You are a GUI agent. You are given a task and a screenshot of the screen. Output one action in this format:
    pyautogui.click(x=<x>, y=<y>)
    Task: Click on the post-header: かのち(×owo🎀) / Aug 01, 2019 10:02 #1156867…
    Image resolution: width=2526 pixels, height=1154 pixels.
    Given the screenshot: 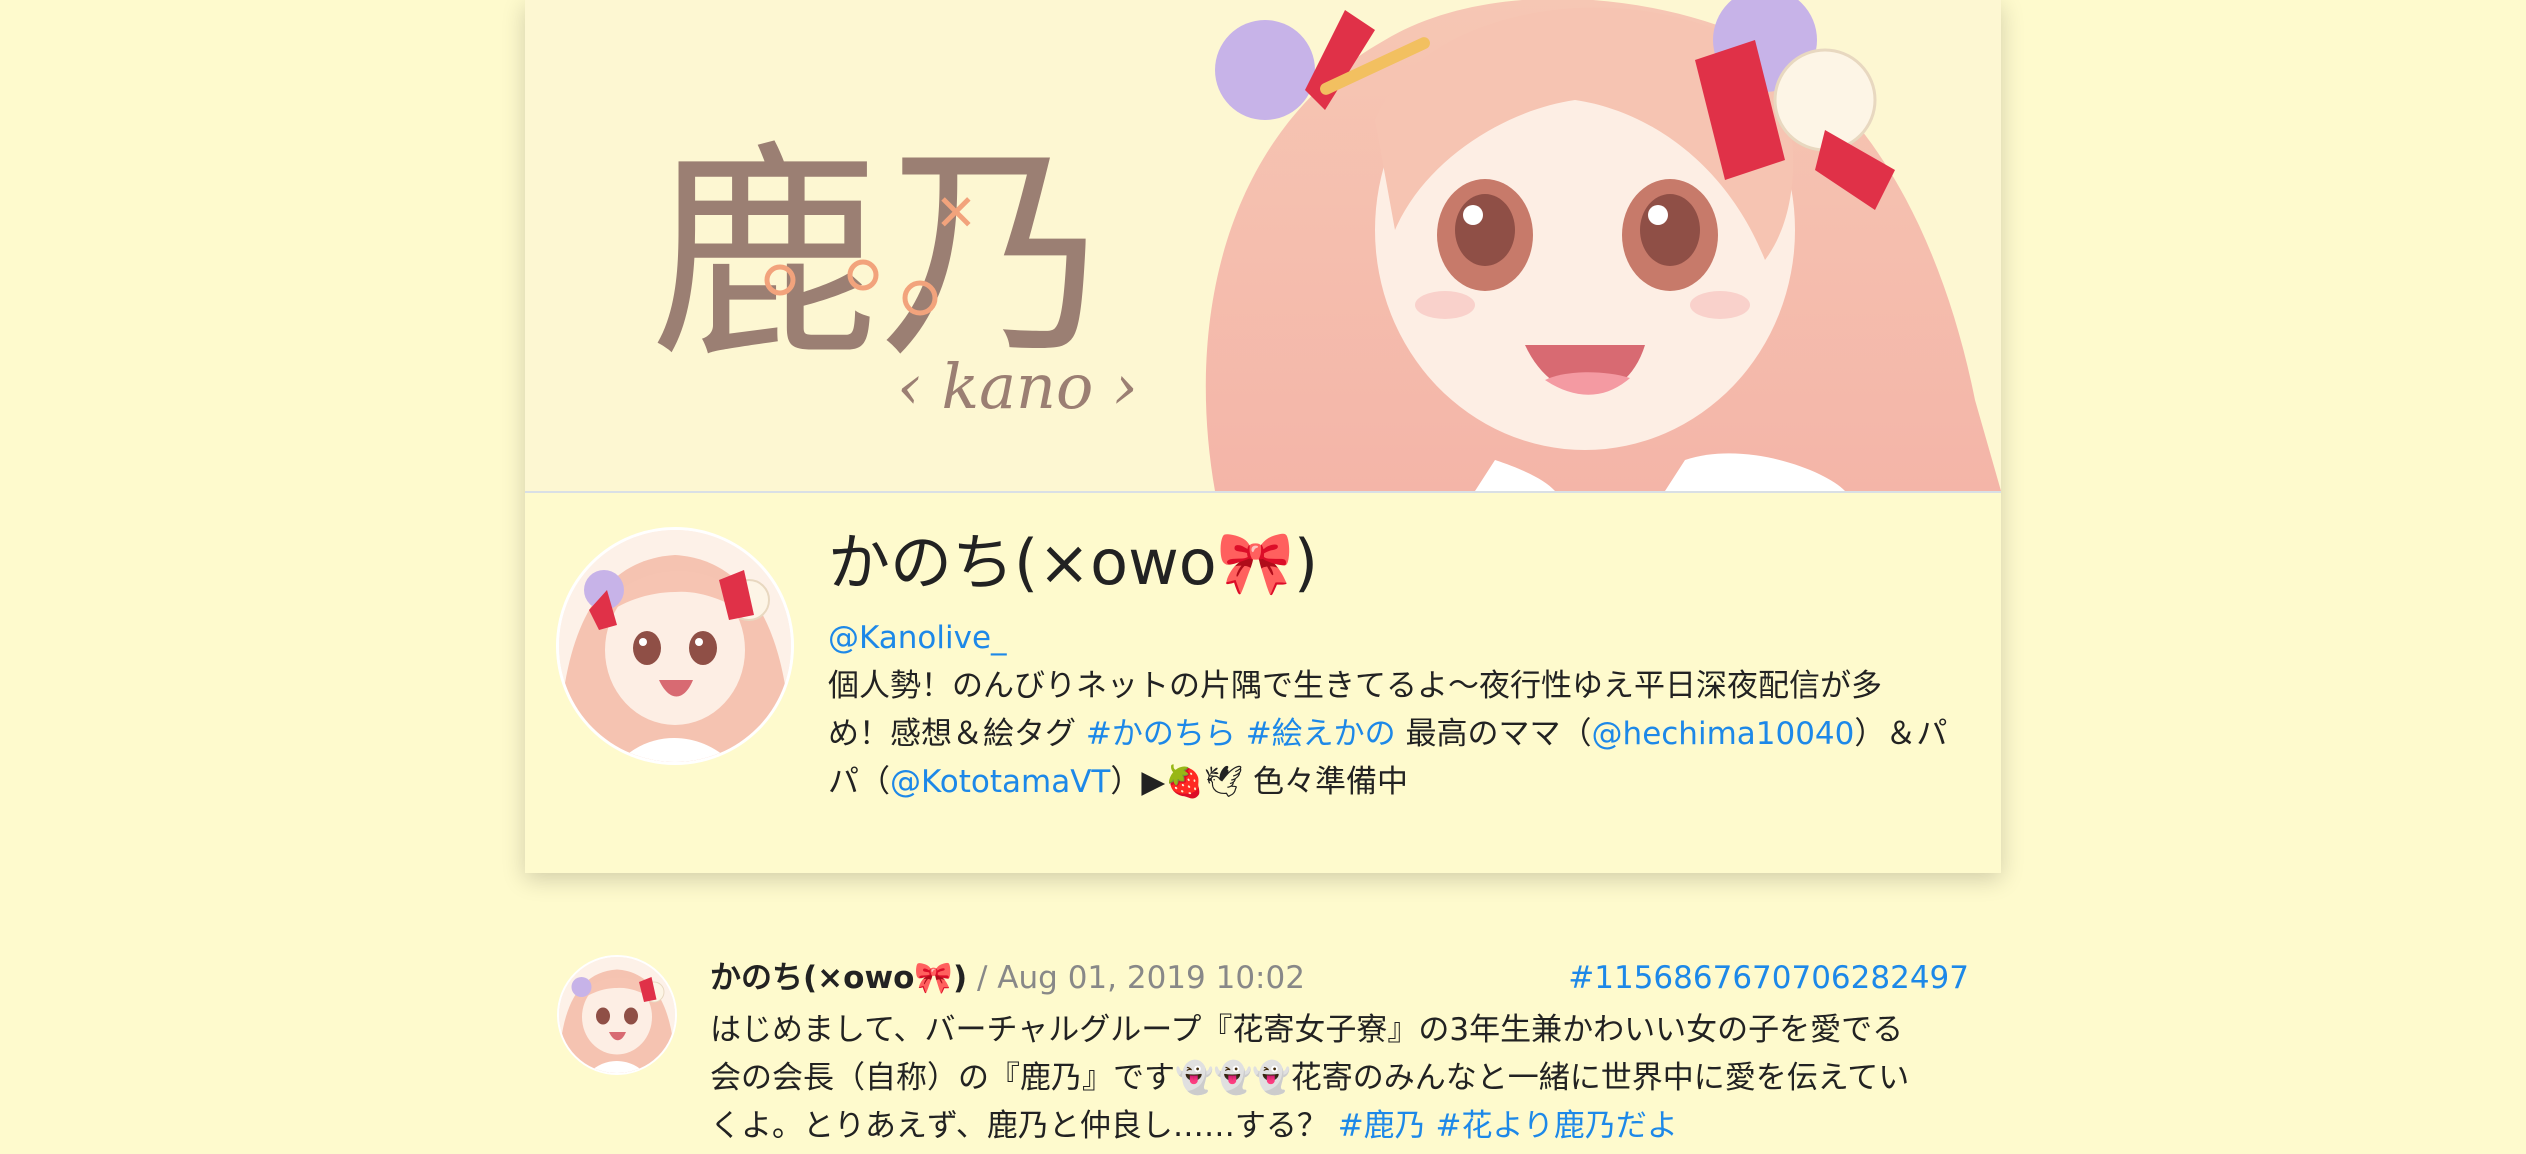 What is the action you would take?
    pyautogui.click(x=1339, y=978)
    